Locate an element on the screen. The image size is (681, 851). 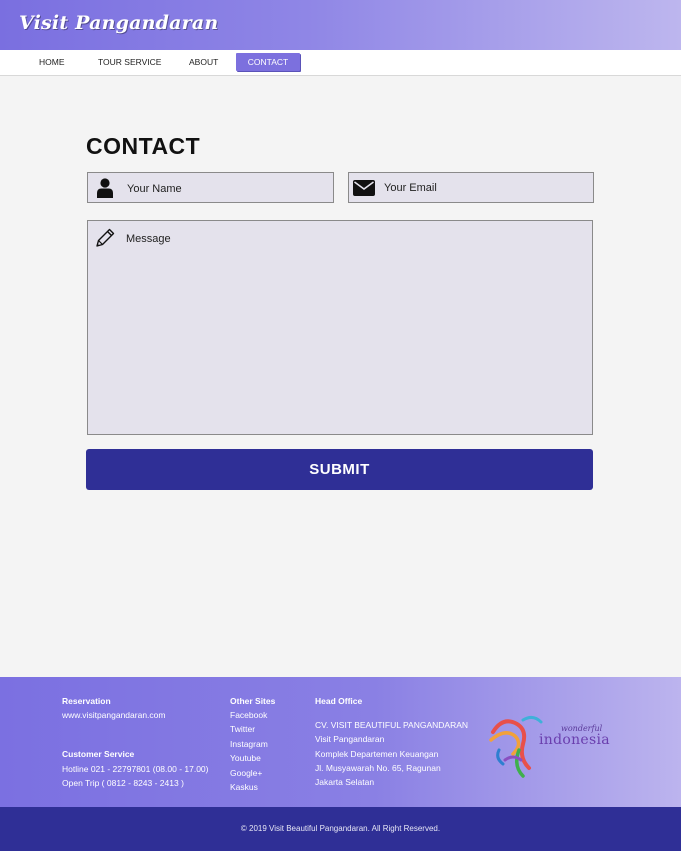
hotline-text: Hotline 021 - 22797801 (08.00 - 17.00) is located at coordinates (135, 769).